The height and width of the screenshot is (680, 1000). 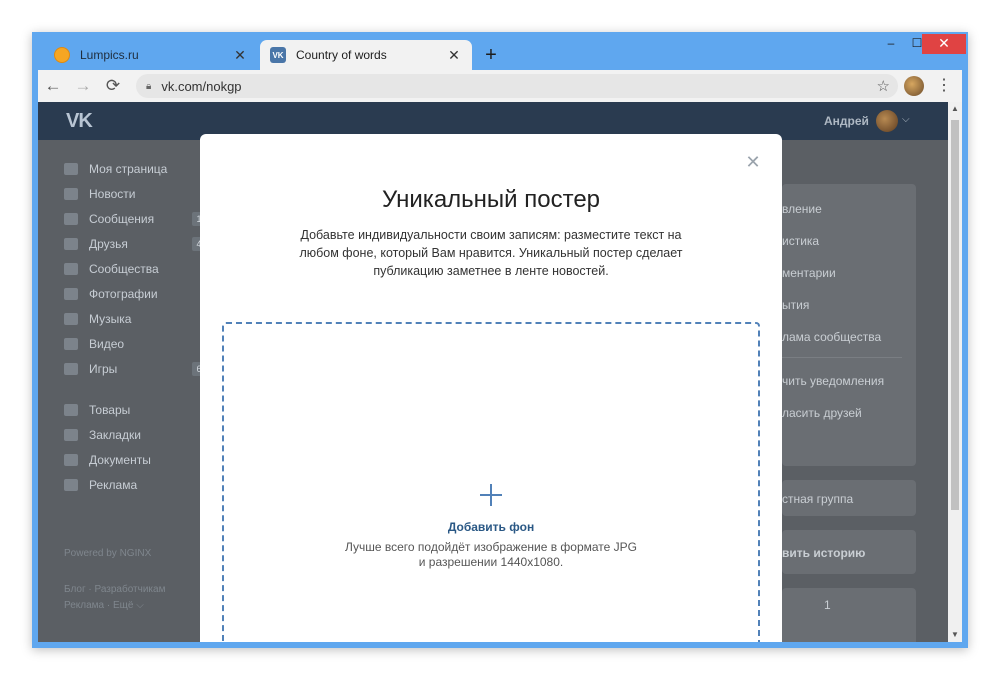 I want to click on menu-kebab-icon: ⋮, so click(x=944, y=85).